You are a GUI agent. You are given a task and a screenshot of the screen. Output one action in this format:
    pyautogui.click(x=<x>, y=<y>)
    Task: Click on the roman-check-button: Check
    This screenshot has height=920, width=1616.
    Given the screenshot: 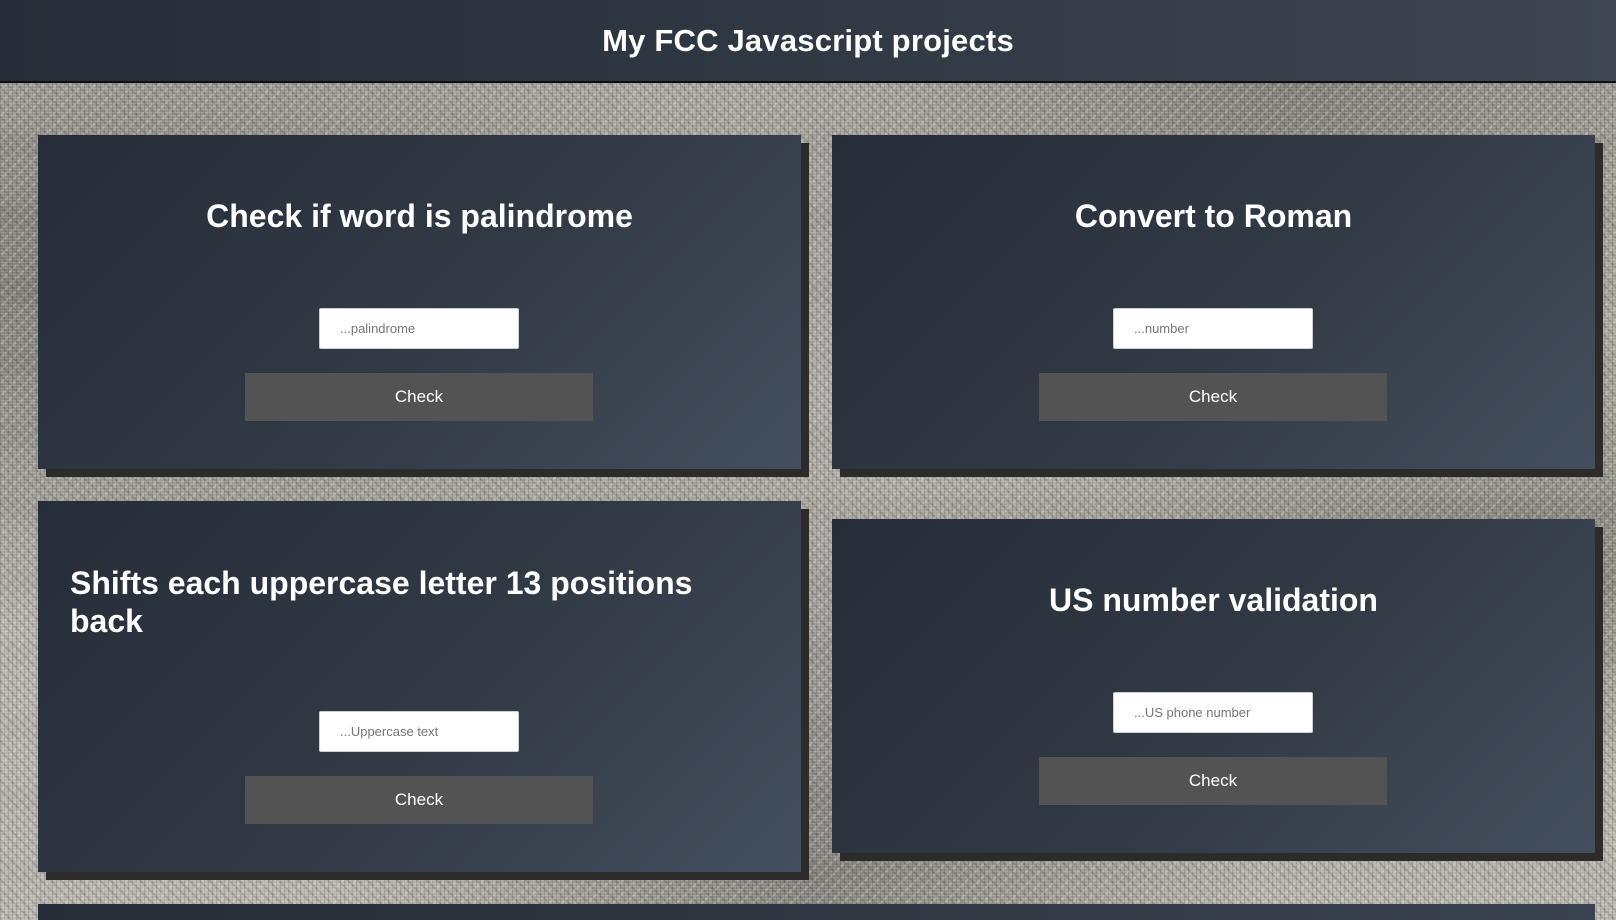 What is the action you would take?
    pyautogui.click(x=1213, y=397)
    